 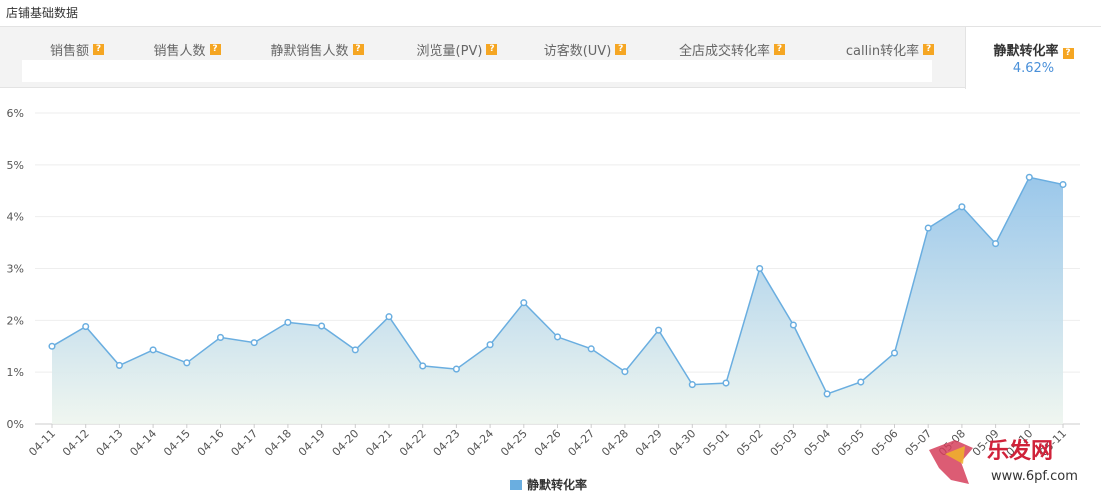 I want to click on x-tick-label: 05-01, so click(x=716, y=443).